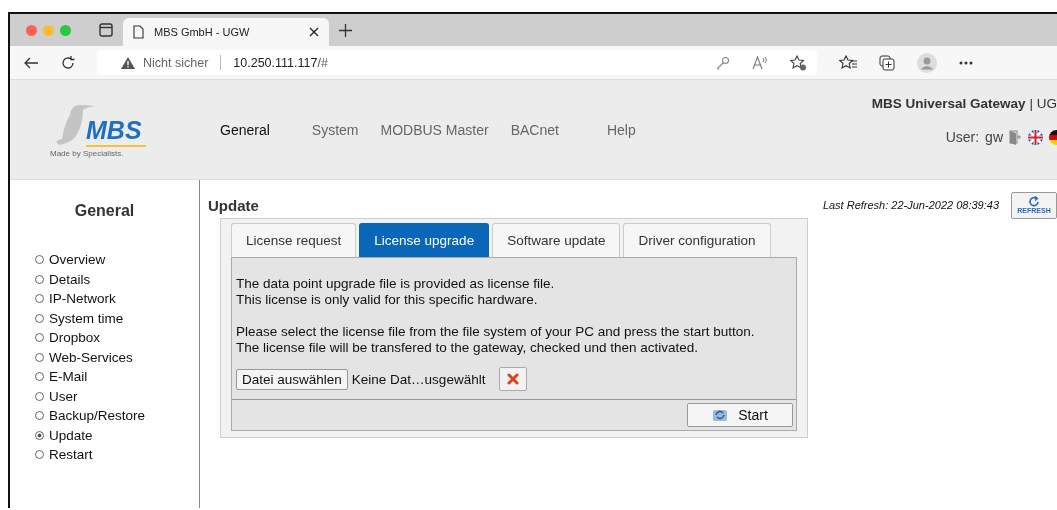  What do you see at coordinates (948, 103) in the screenshot?
I see `product-name: MBS Universal Gateway` at bounding box center [948, 103].